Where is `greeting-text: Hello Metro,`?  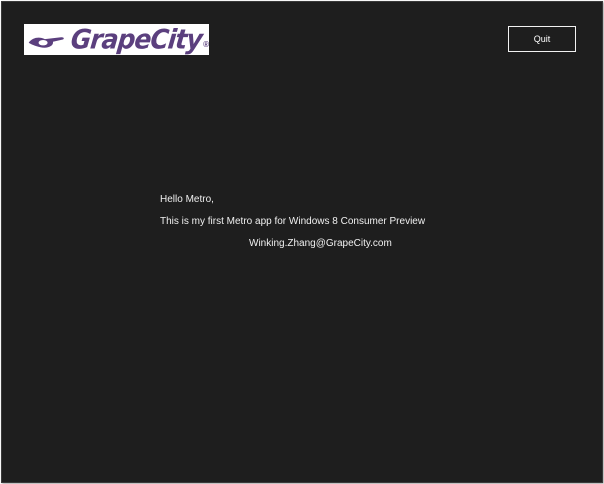
greeting-text: Hello Metro, is located at coordinates (187, 199).